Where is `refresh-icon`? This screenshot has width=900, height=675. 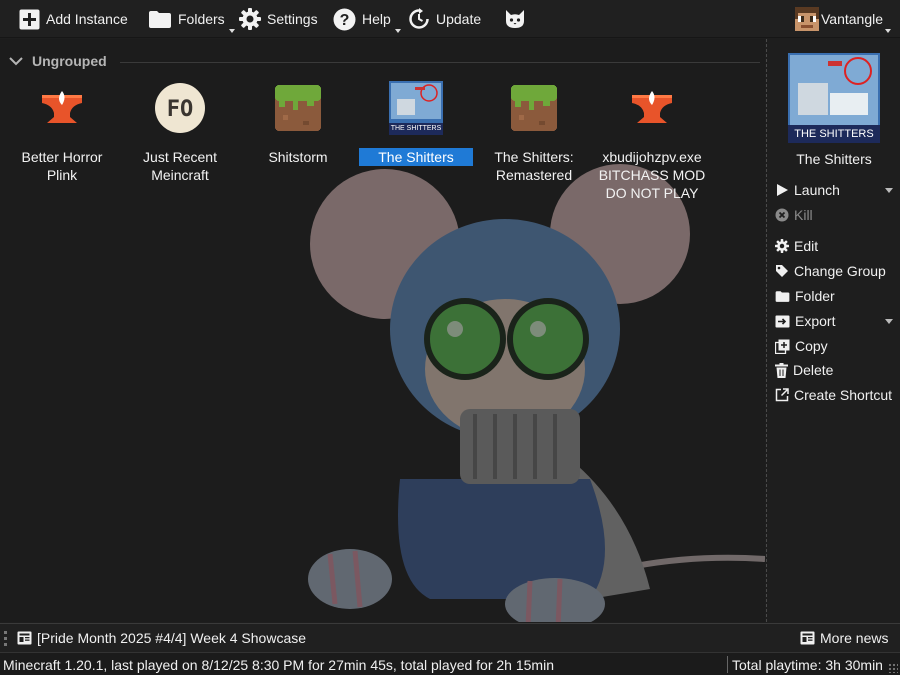 refresh-icon is located at coordinates (419, 18).